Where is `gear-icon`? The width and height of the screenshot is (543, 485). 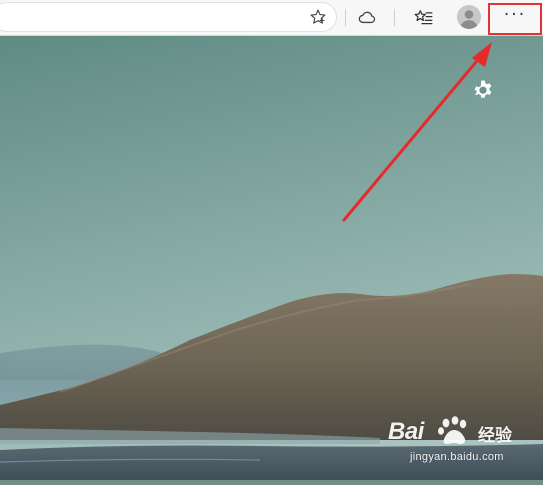 gear-icon is located at coordinates (483, 89).